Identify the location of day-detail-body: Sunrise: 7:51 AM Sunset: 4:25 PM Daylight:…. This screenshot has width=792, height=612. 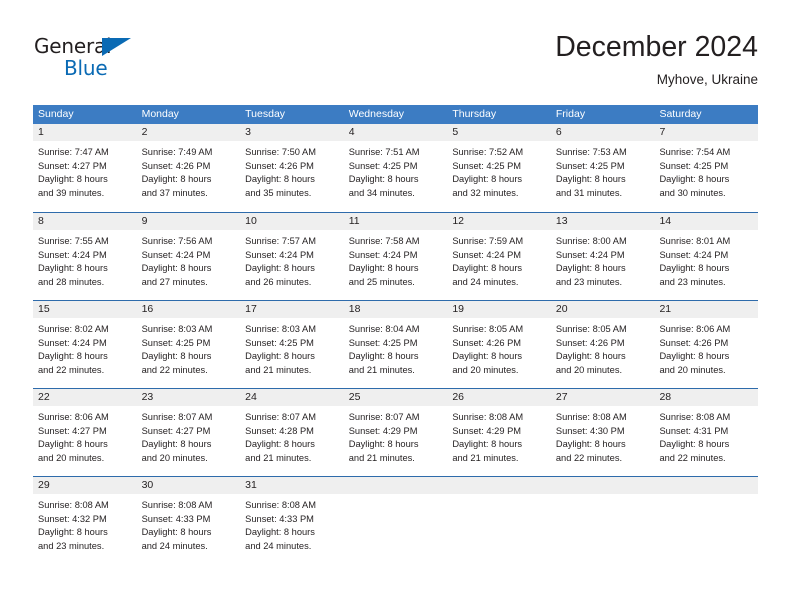
(395, 176).